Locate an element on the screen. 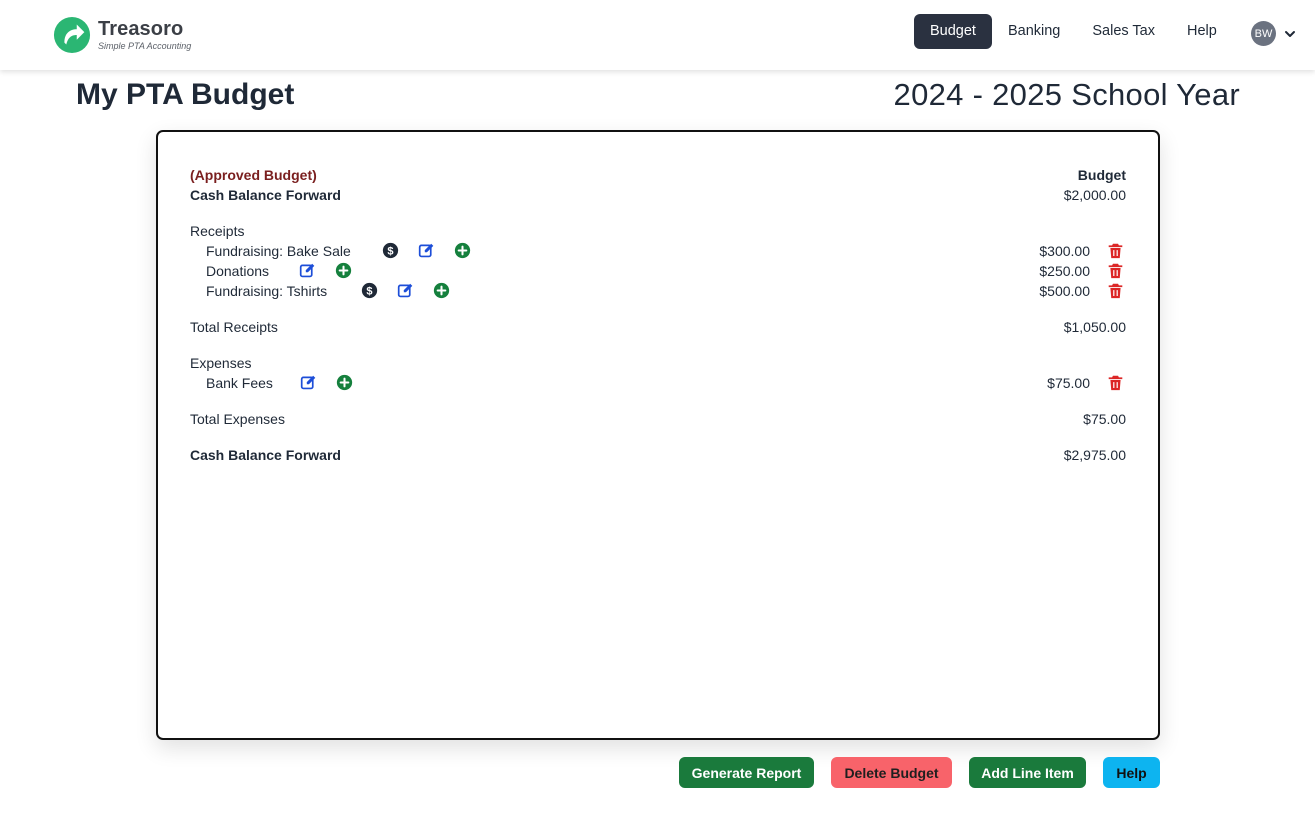 Image resolution: width=1315 pixels, height=822 pixels. add-line-item-button: Add Line Item is located at coordinates (1027, 772).